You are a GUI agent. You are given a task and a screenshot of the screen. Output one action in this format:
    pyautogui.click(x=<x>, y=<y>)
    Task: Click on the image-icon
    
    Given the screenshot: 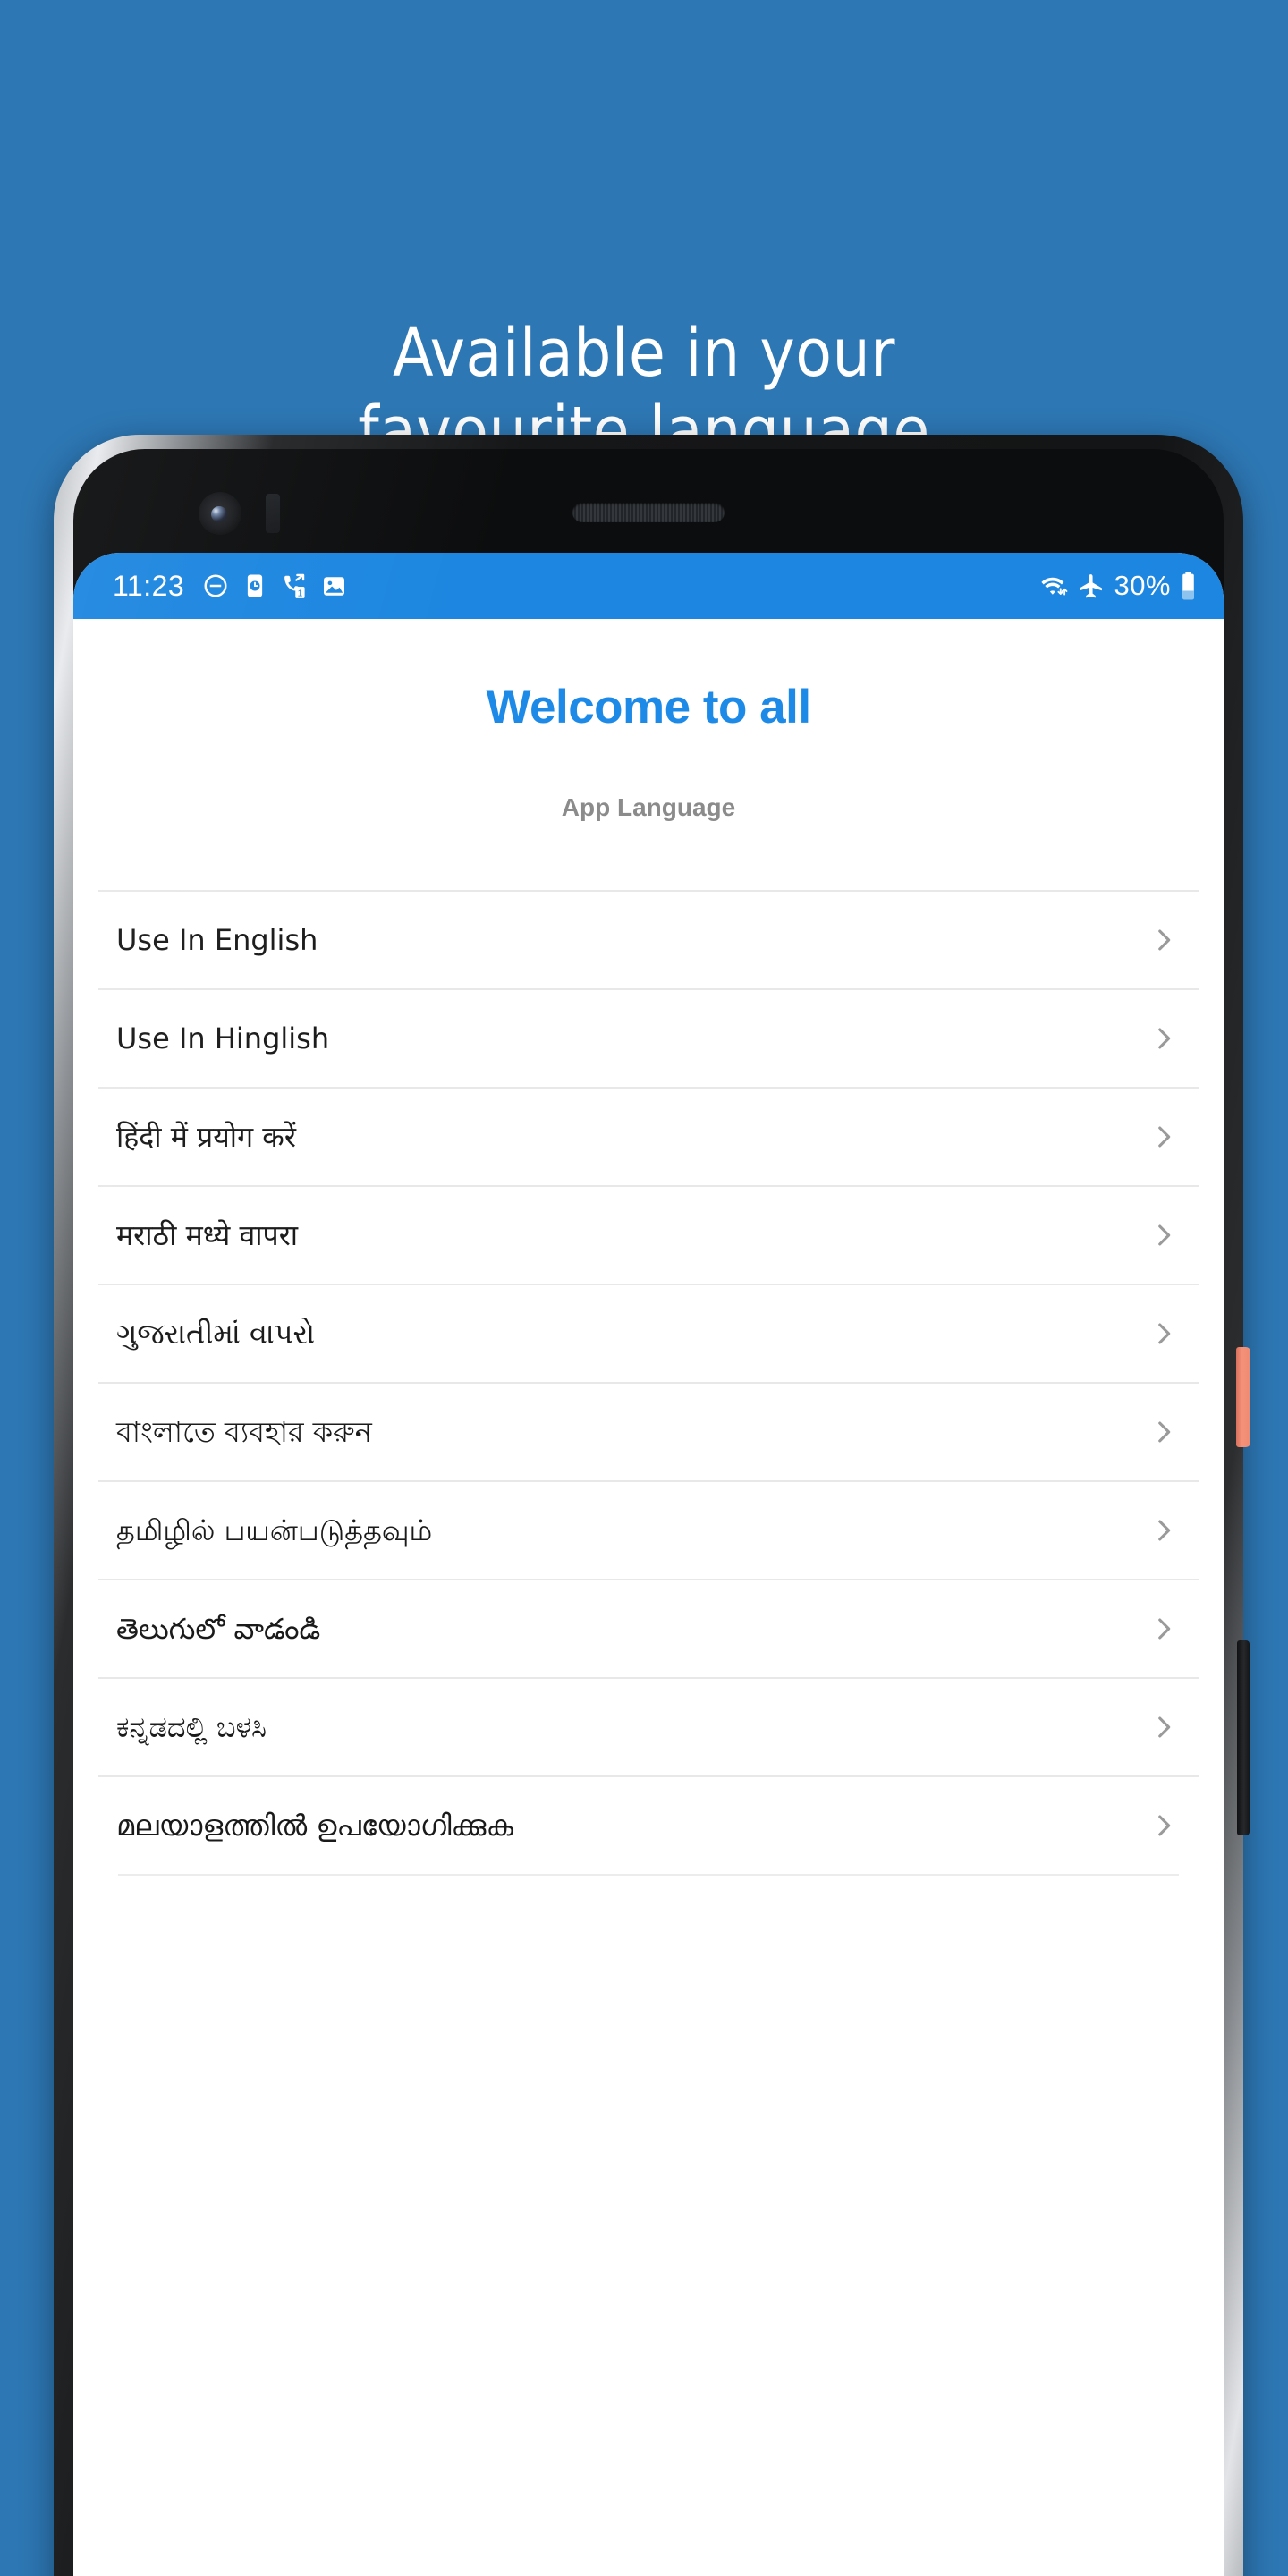 What is the action you would take?
    pyautogui.click(x=334, y=586)
    